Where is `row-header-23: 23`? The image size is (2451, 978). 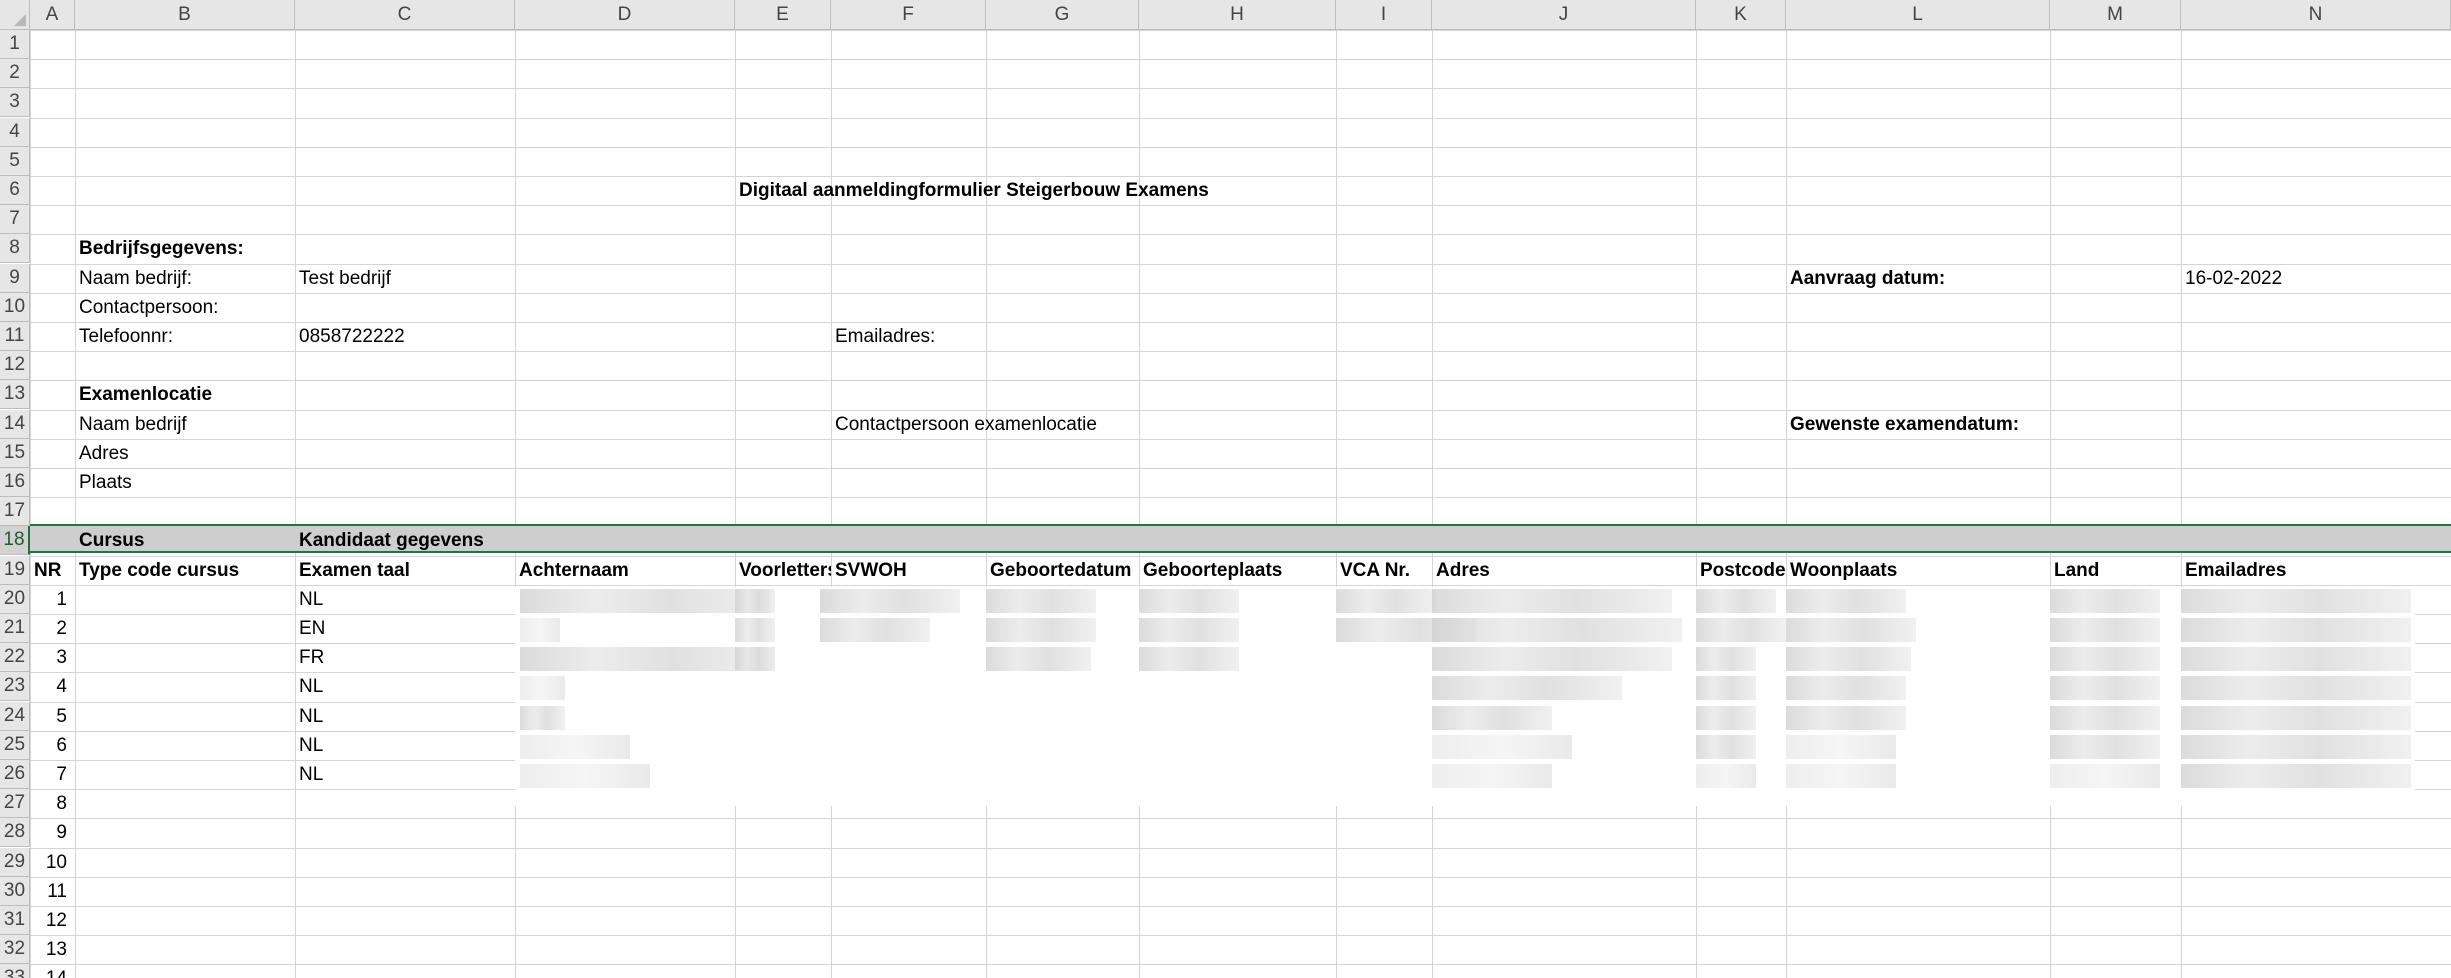
row-header-23: 23 is located at coordinates (15, 686).